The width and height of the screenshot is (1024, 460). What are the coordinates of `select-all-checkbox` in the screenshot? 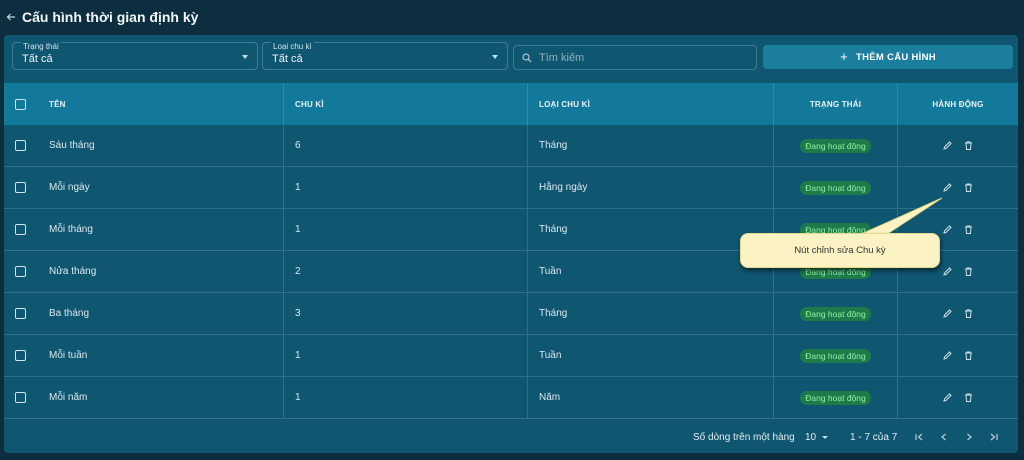 It's located at (20, 104).